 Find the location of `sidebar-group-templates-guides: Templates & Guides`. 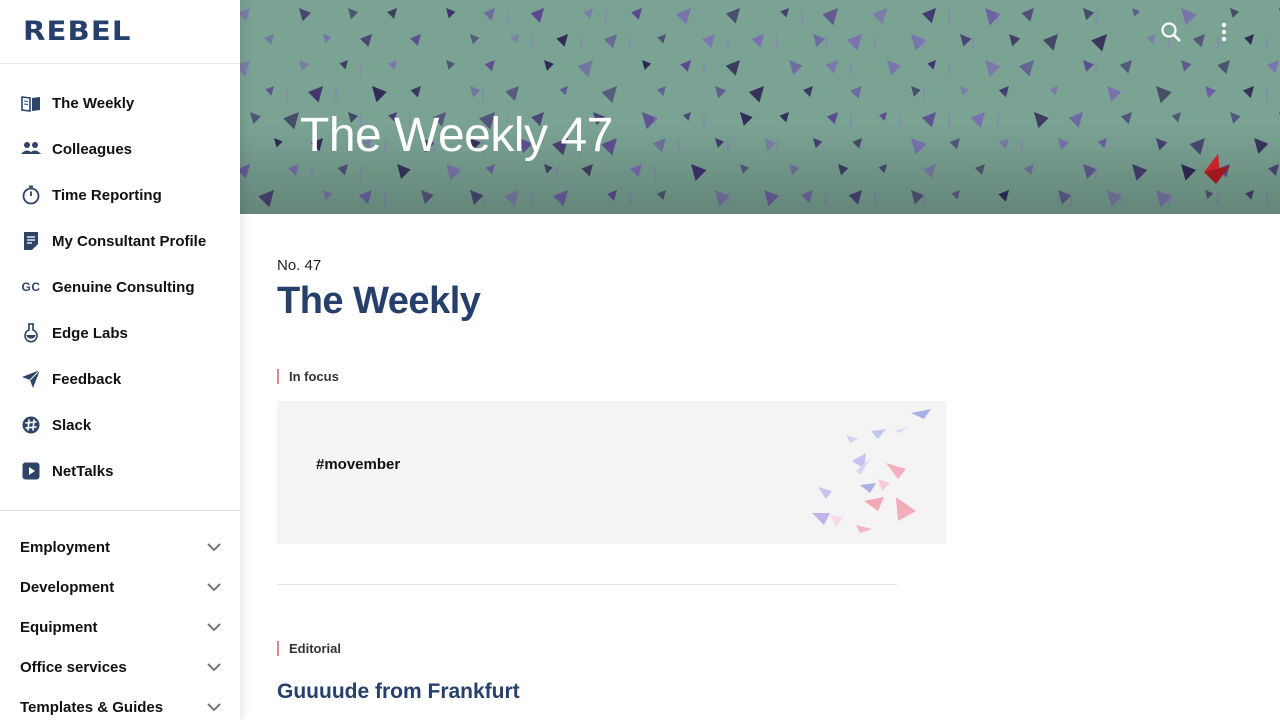

sidebar-group-templates-guides: Templates & Guides is located at coordinates (120, 703).